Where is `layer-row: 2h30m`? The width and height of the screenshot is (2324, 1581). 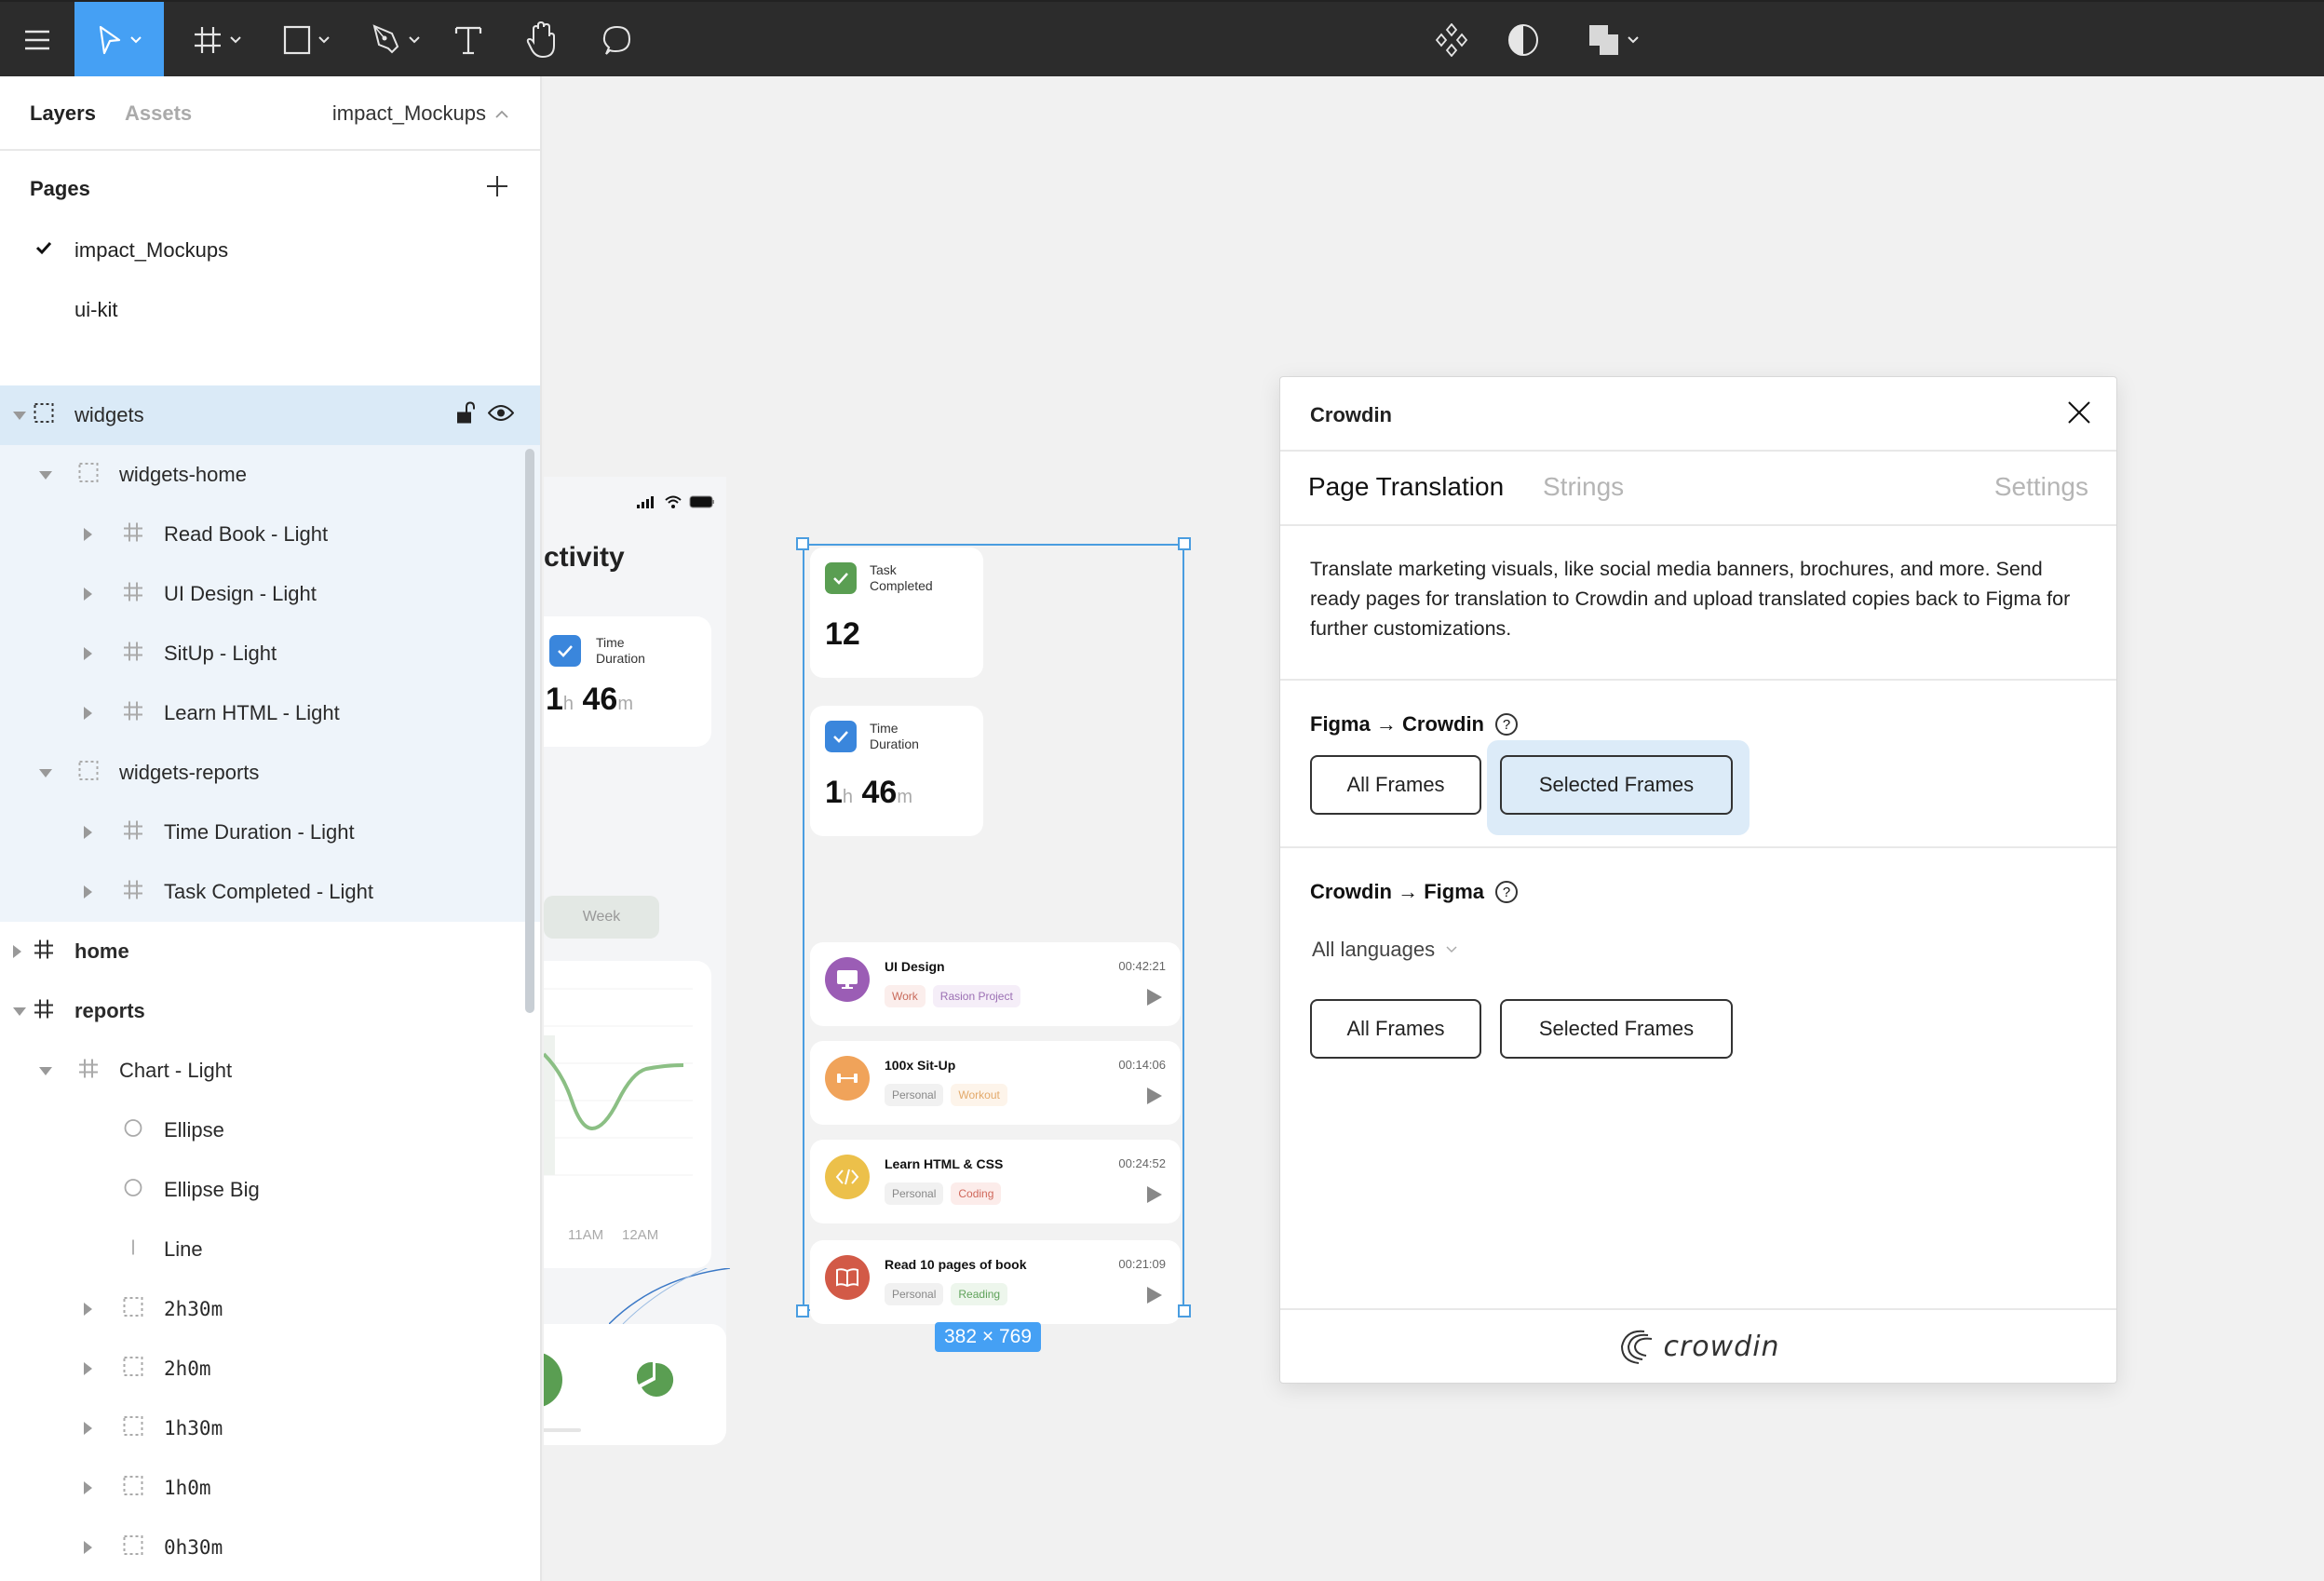
layer-row: 2h30m is located at coordinates (270, 1309).